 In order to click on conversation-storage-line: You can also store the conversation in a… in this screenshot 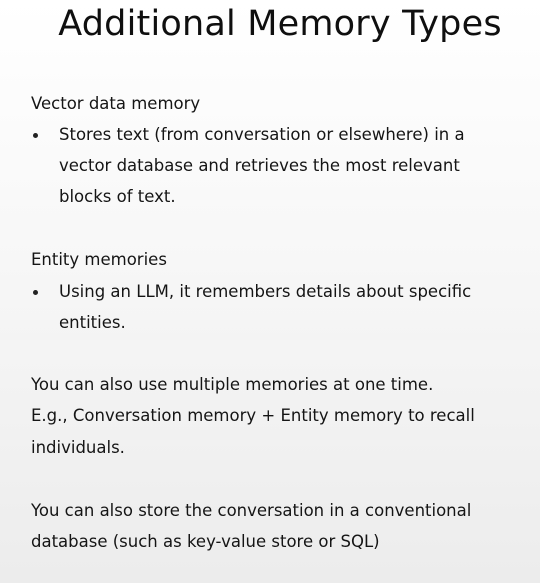, I will do `click(251, 510)`.